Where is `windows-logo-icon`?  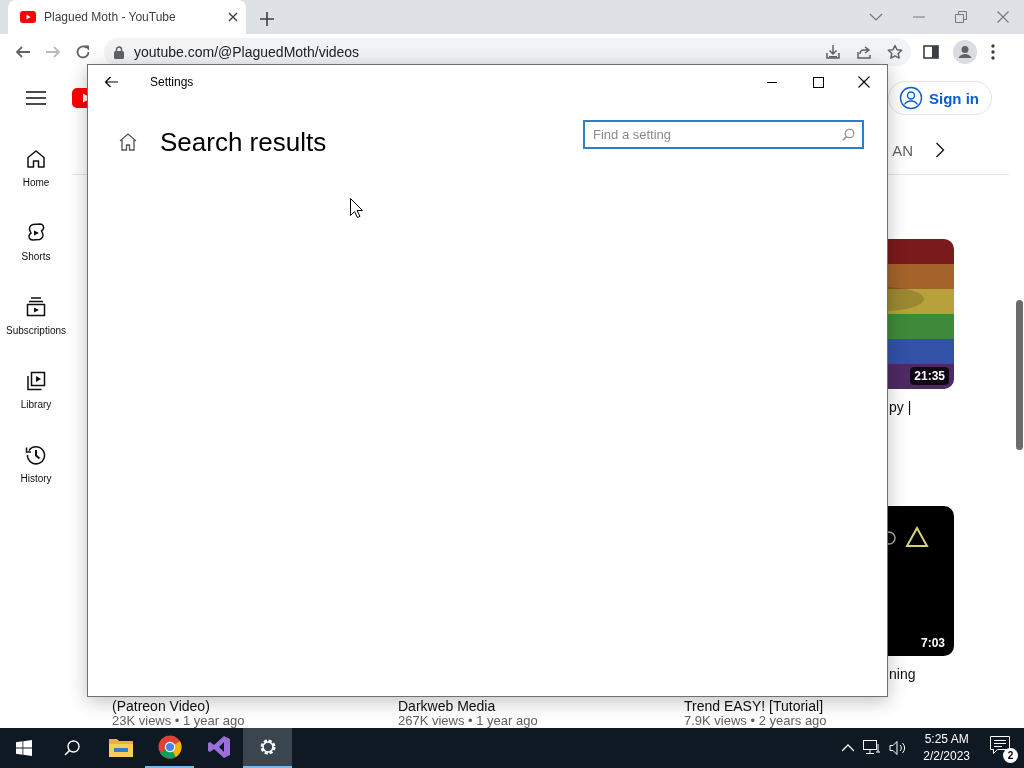 windows-logo-icon is located at coordinates (24, 748).